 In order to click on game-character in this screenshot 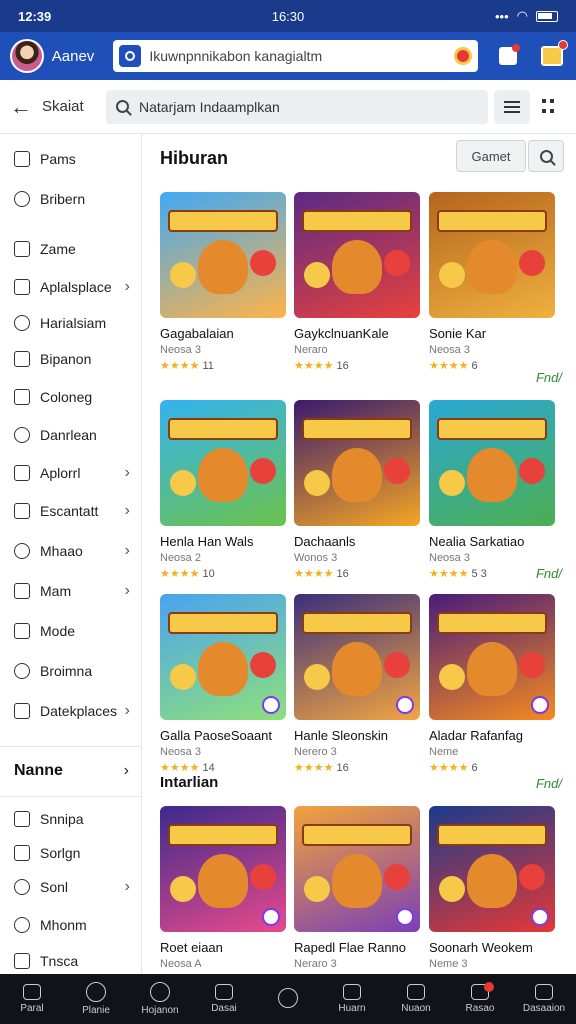, I will do `click(357, 475)`.